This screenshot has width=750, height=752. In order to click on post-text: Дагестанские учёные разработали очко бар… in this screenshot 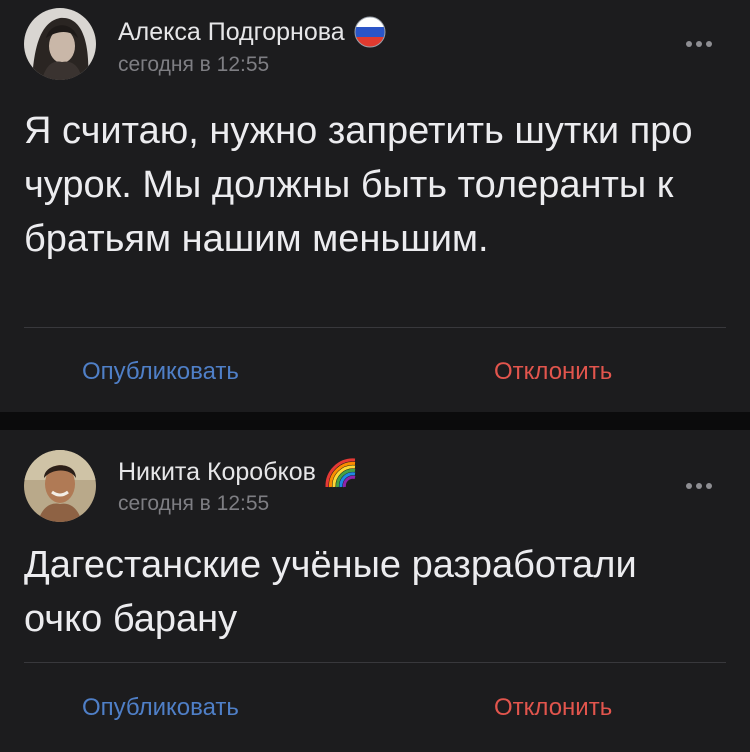, I will do `click(330, 592)`.